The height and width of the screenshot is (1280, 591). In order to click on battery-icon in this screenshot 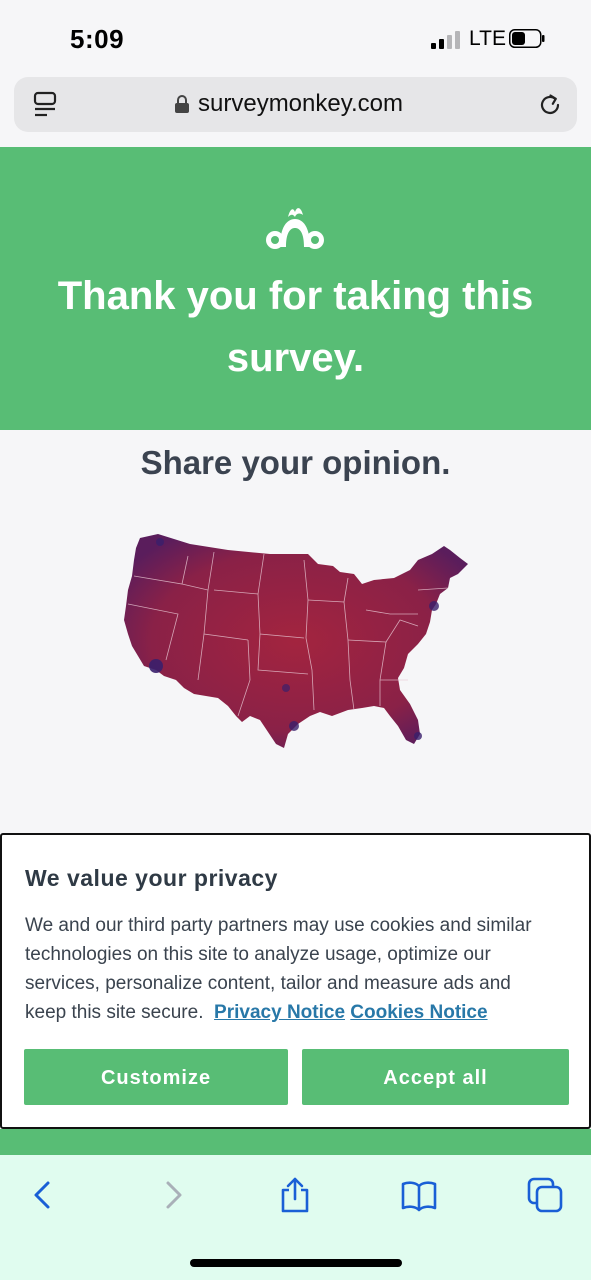, I will do `click(527, 38)`.